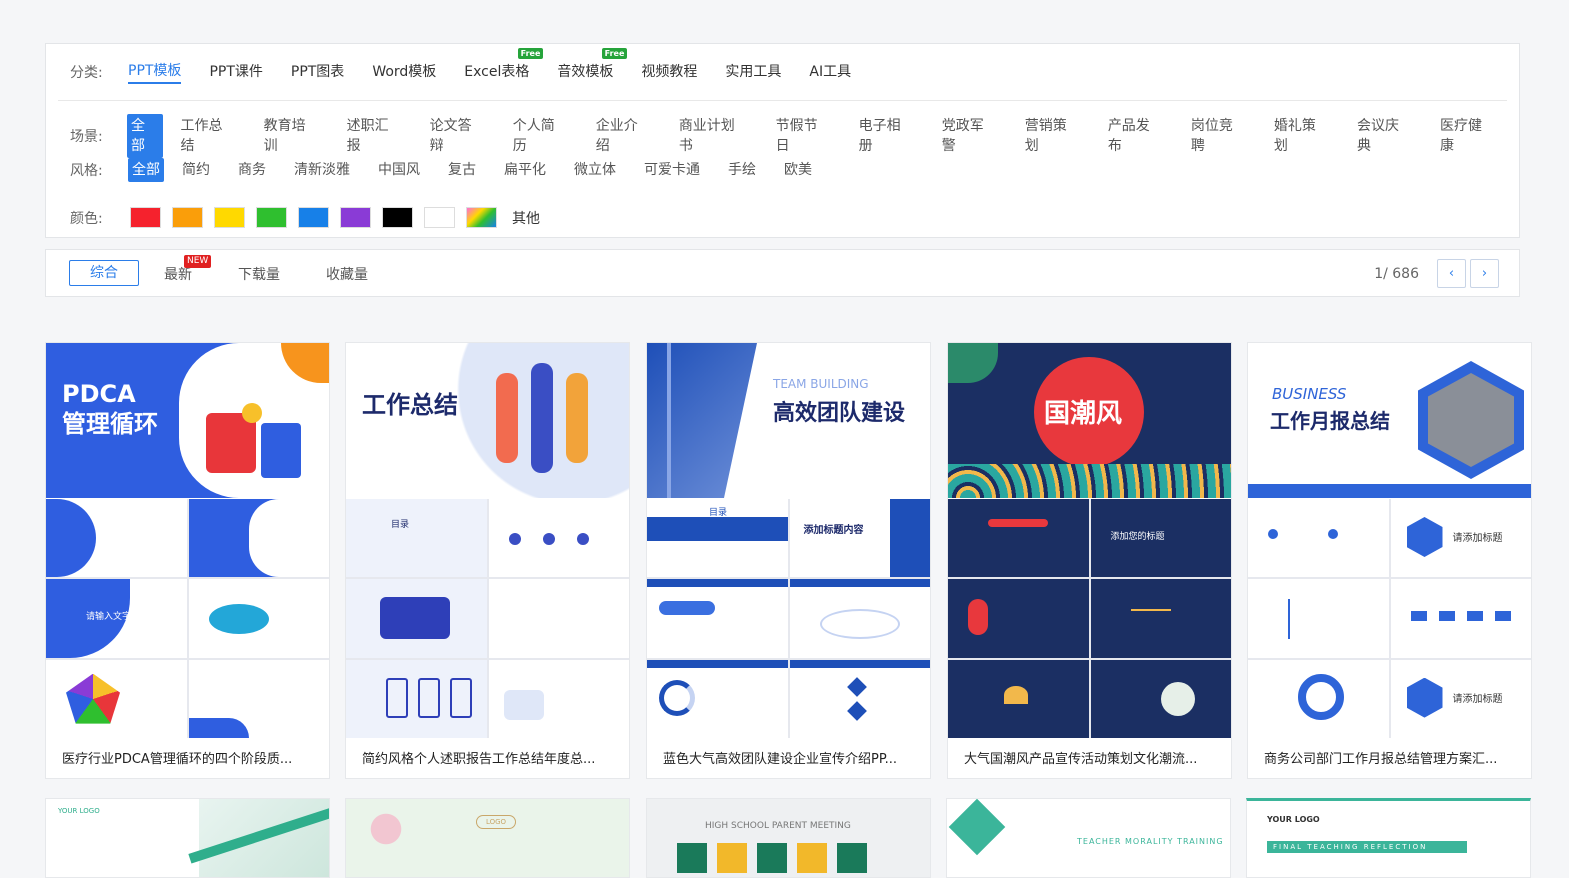  I want to click on category-excel-label: Excel表格, so click(497, 72).